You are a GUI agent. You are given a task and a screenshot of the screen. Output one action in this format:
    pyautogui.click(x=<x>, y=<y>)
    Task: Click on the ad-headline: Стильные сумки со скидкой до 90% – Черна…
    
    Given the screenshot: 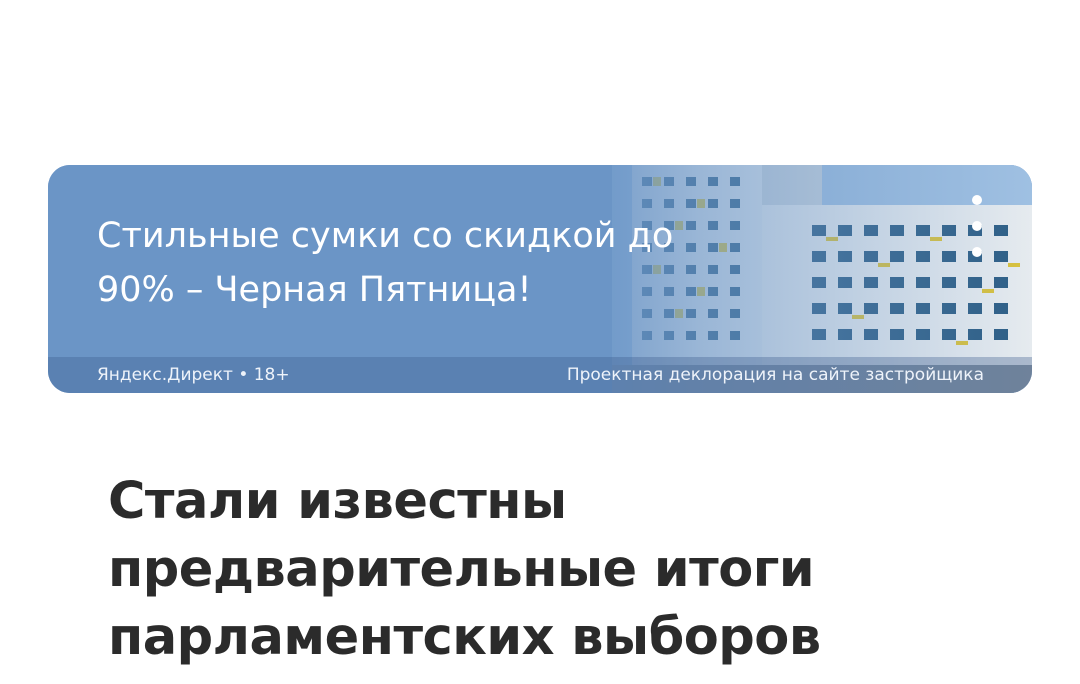 What is the action you would take?
    pyautogui.click(x=387, y=263)
    